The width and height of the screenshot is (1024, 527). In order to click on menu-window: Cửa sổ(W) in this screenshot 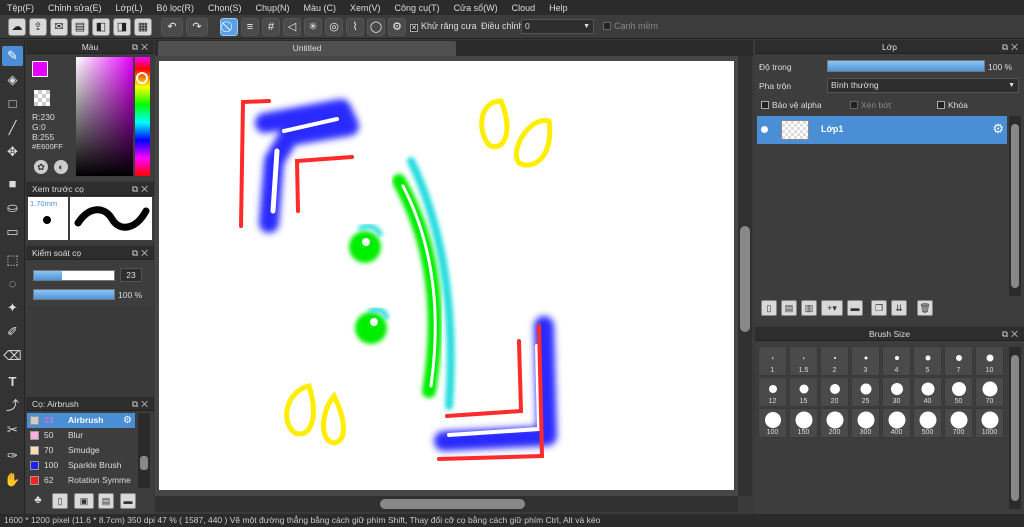, I will do `click(476, 8)`.